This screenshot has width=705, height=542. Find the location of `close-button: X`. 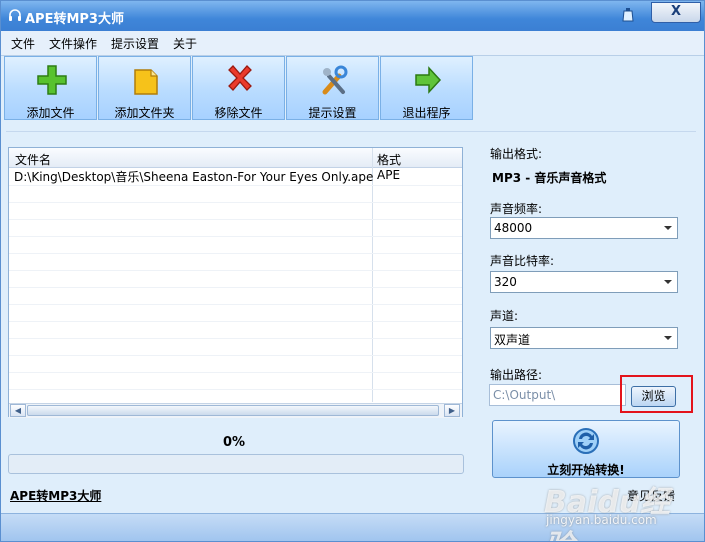

close-button: X is located at coordinates (676, 12).